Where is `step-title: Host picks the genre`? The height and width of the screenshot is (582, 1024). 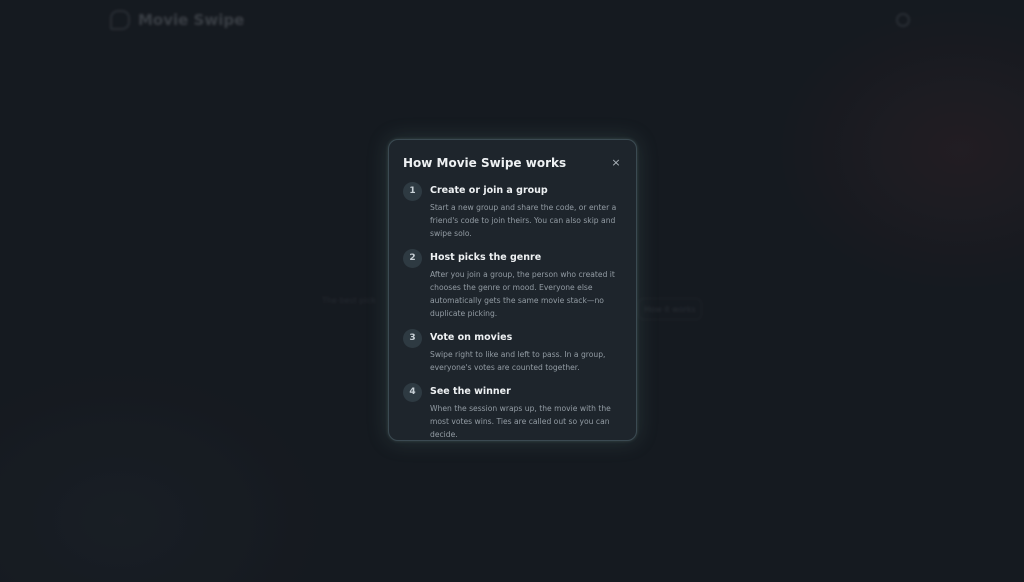
step-title: Host picks the genre is located at coordinates (486, 257).